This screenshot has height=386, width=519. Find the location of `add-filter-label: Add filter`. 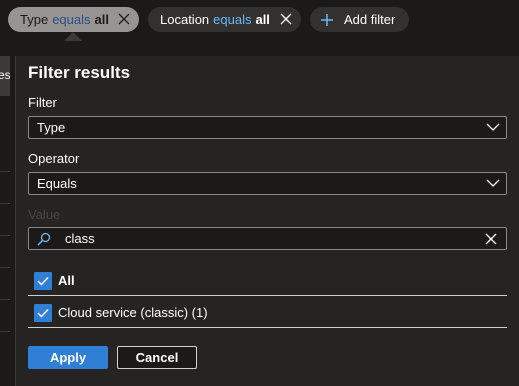

add-filter-label: Add filter is located at coordinates (370, 19).